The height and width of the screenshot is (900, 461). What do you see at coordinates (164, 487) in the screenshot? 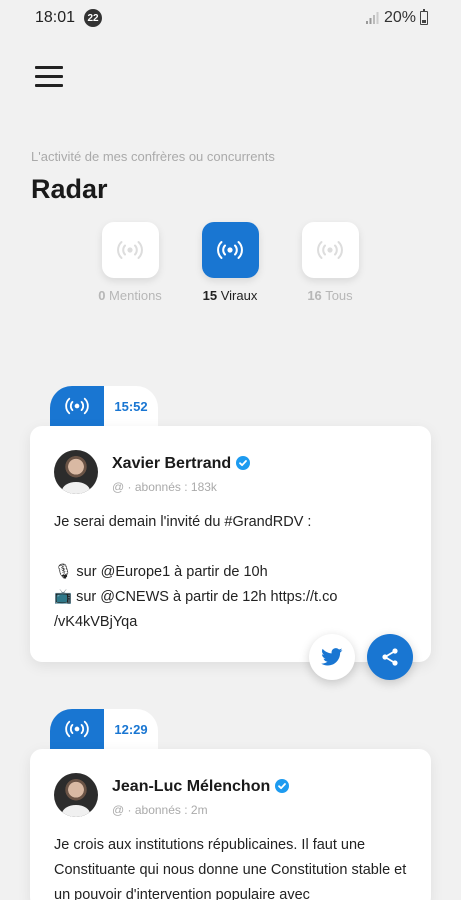
I see `author-handle: @ · abonnés : 183k` at bounding box center [164, 487].